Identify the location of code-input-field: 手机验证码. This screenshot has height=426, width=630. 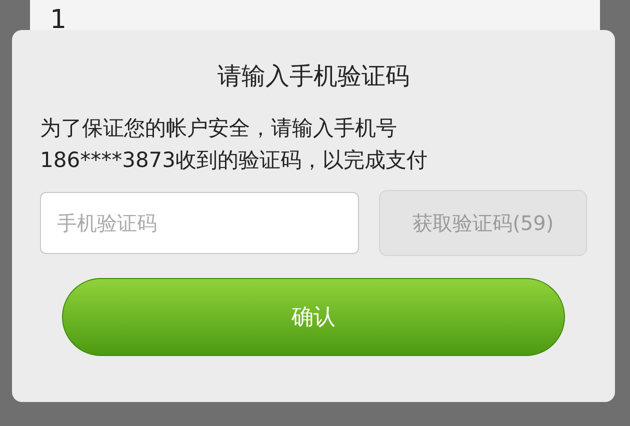
(200, 223).